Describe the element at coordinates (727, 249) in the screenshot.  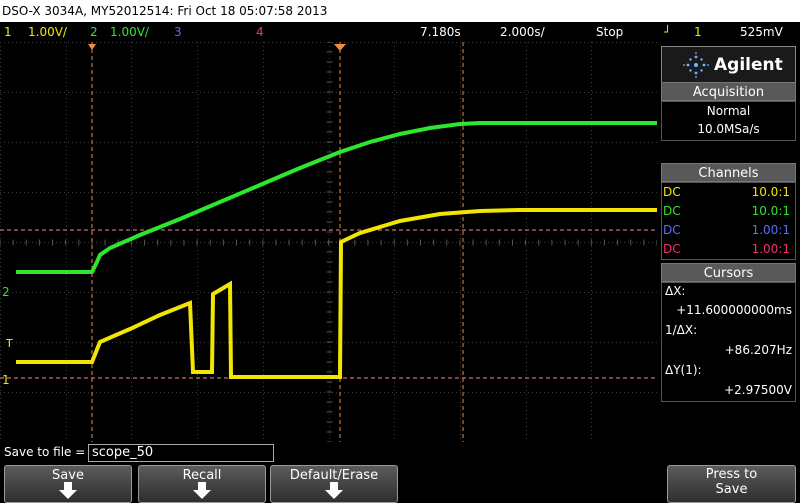
I see `channel-row-4: DC 1.00:1` at that location.